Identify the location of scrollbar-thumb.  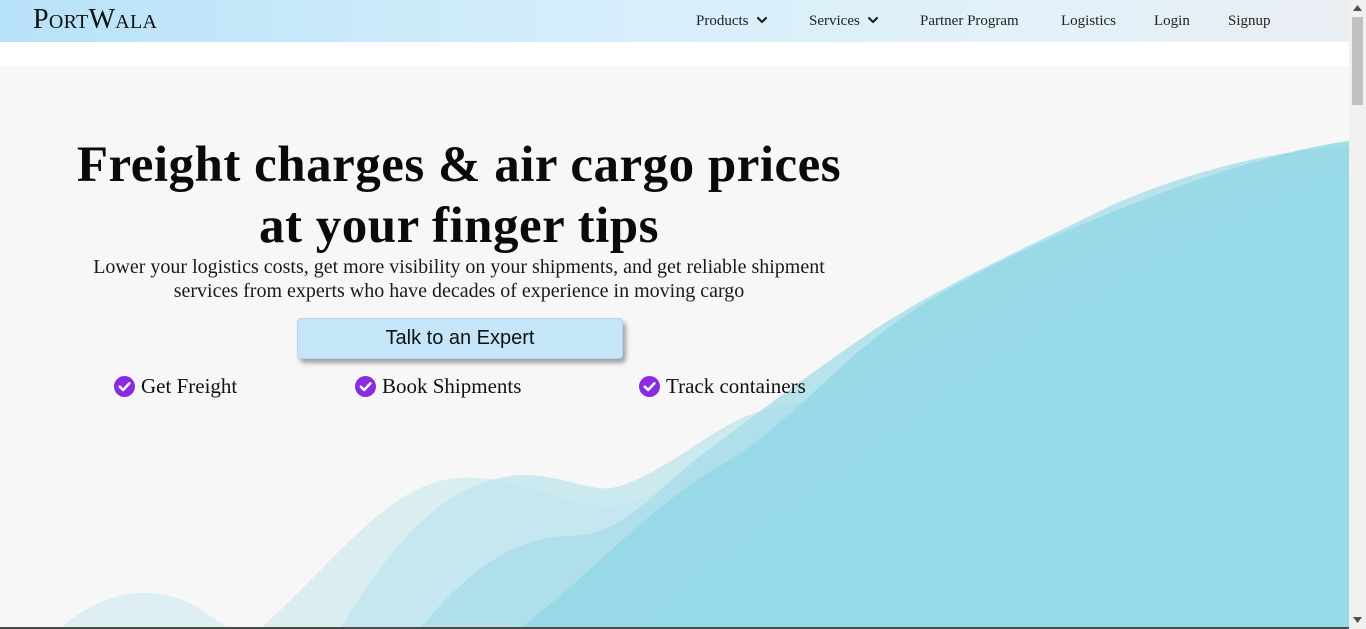
(1357, 61).